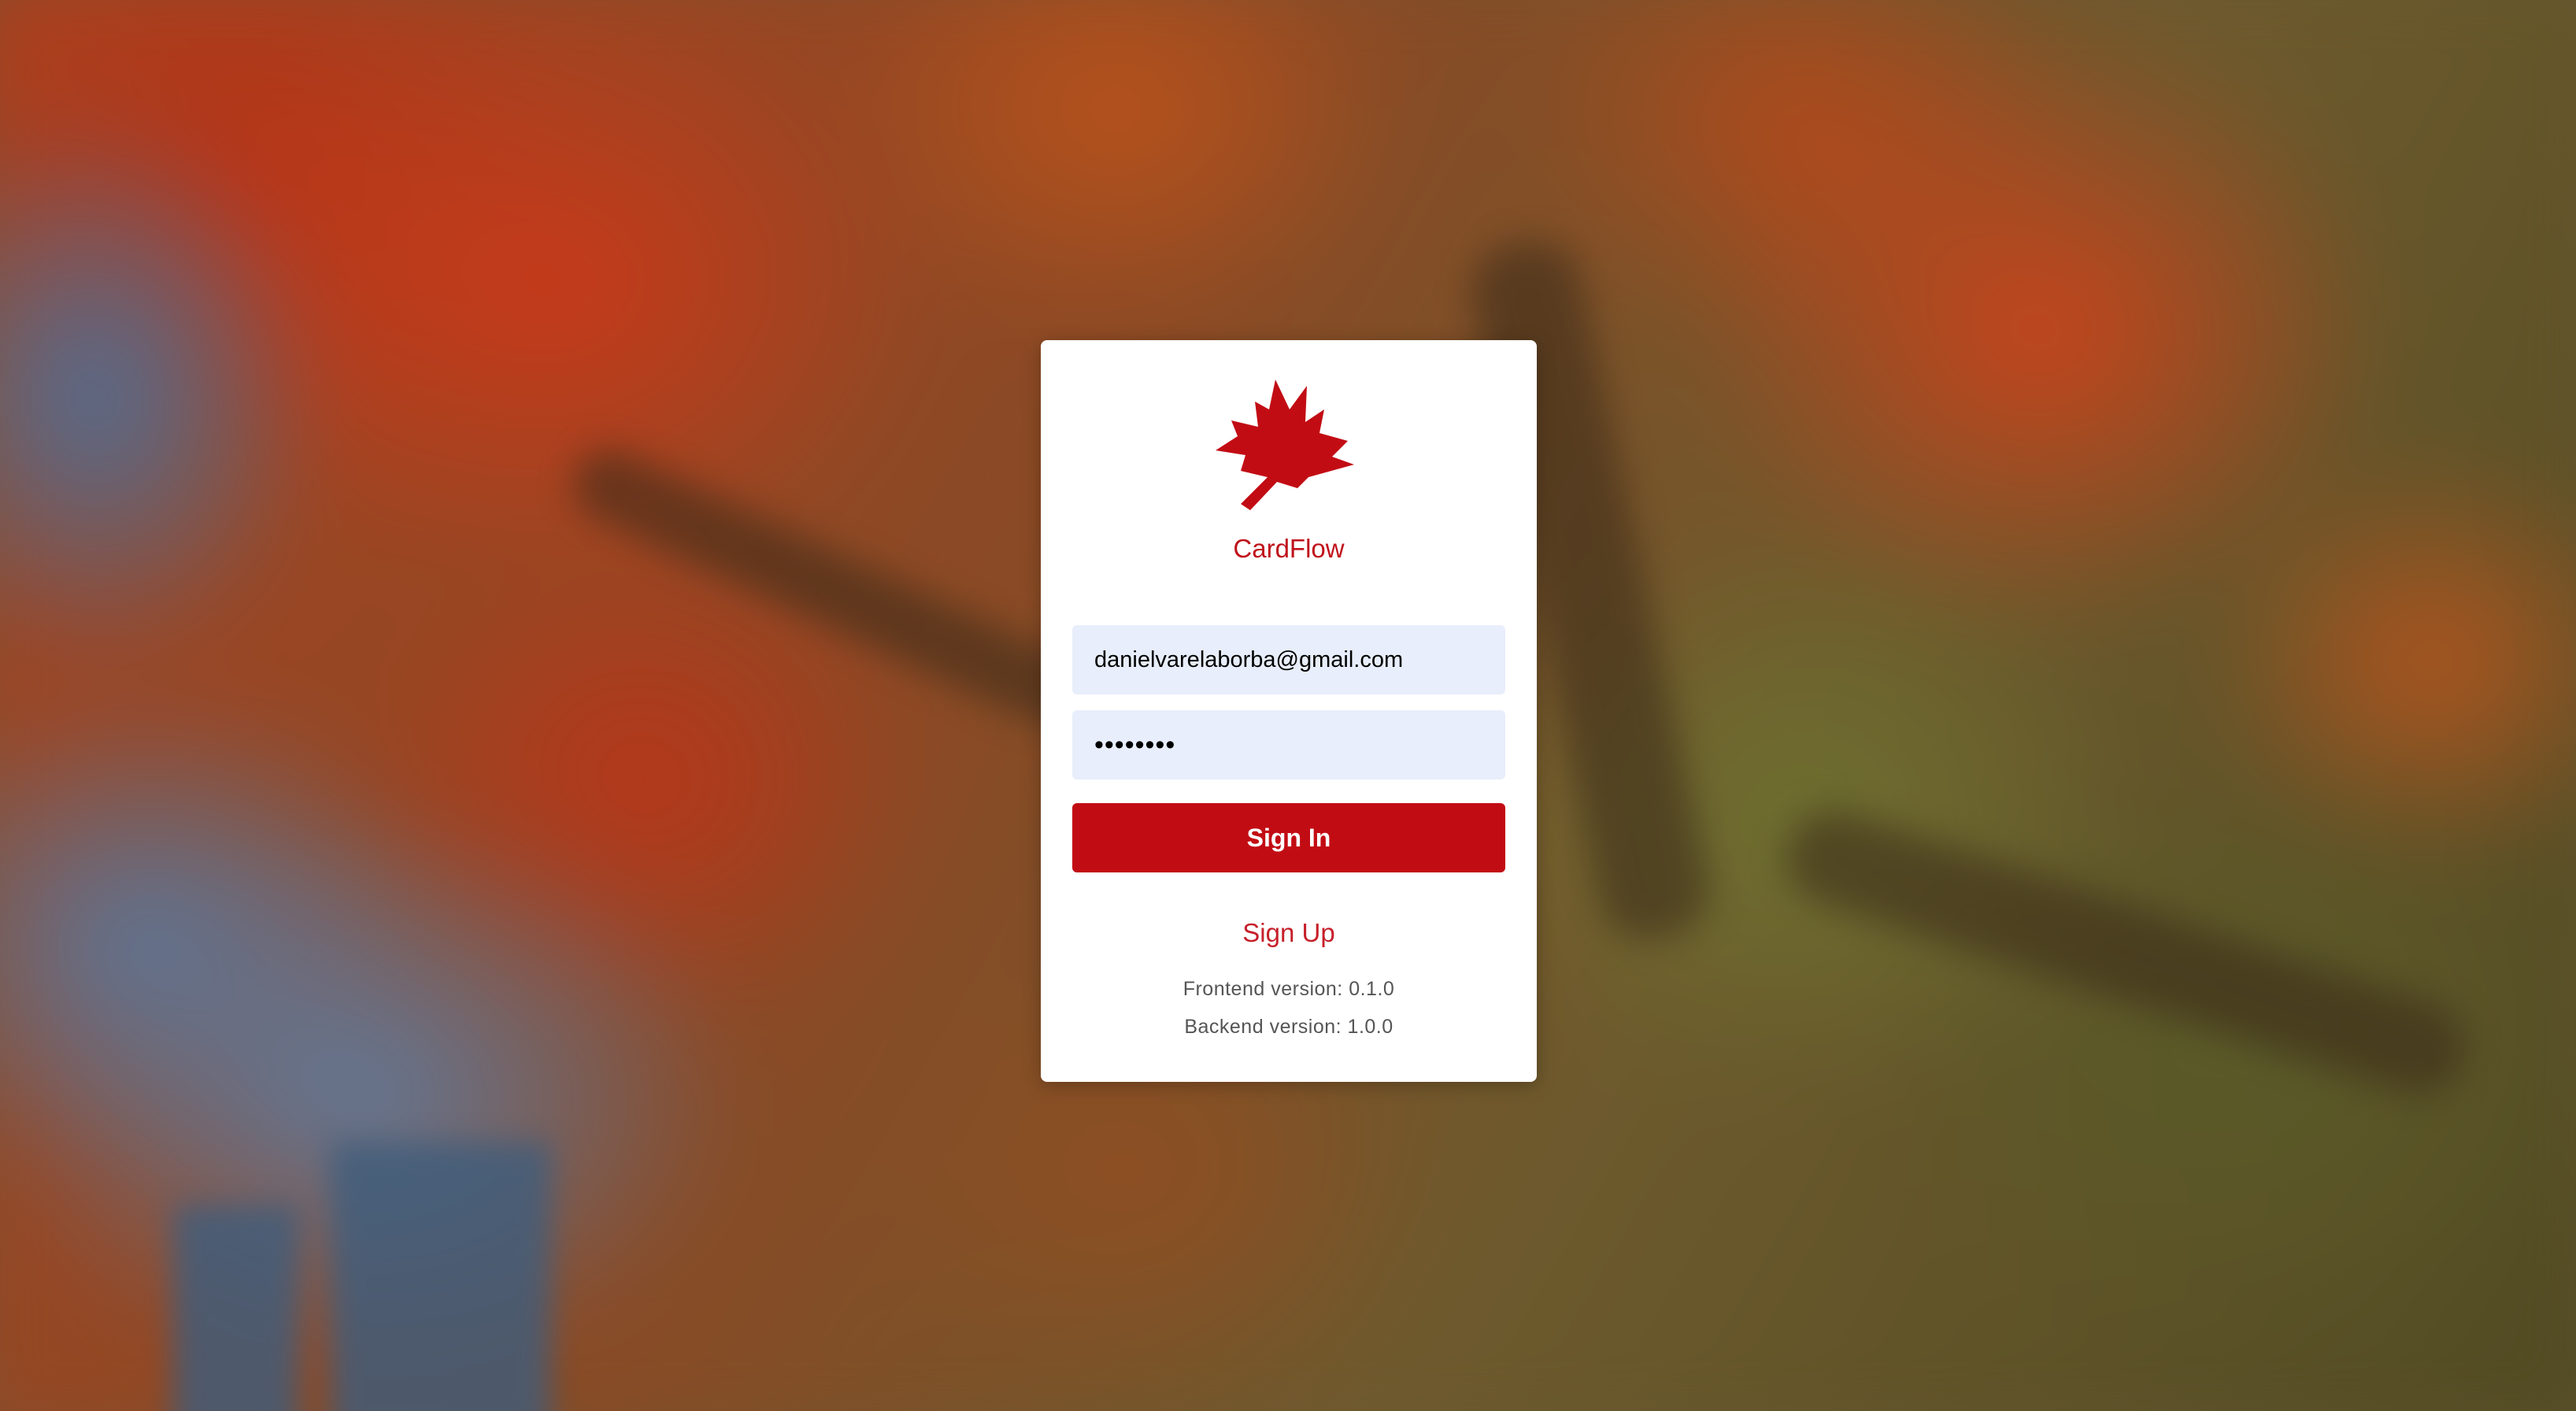 Image resolution: width=2576 pixels, height=1411 pixels. Describe the element at coordinates (1288, 838) in the screenshot. I see `sign-in-button: Sign In` at that location.